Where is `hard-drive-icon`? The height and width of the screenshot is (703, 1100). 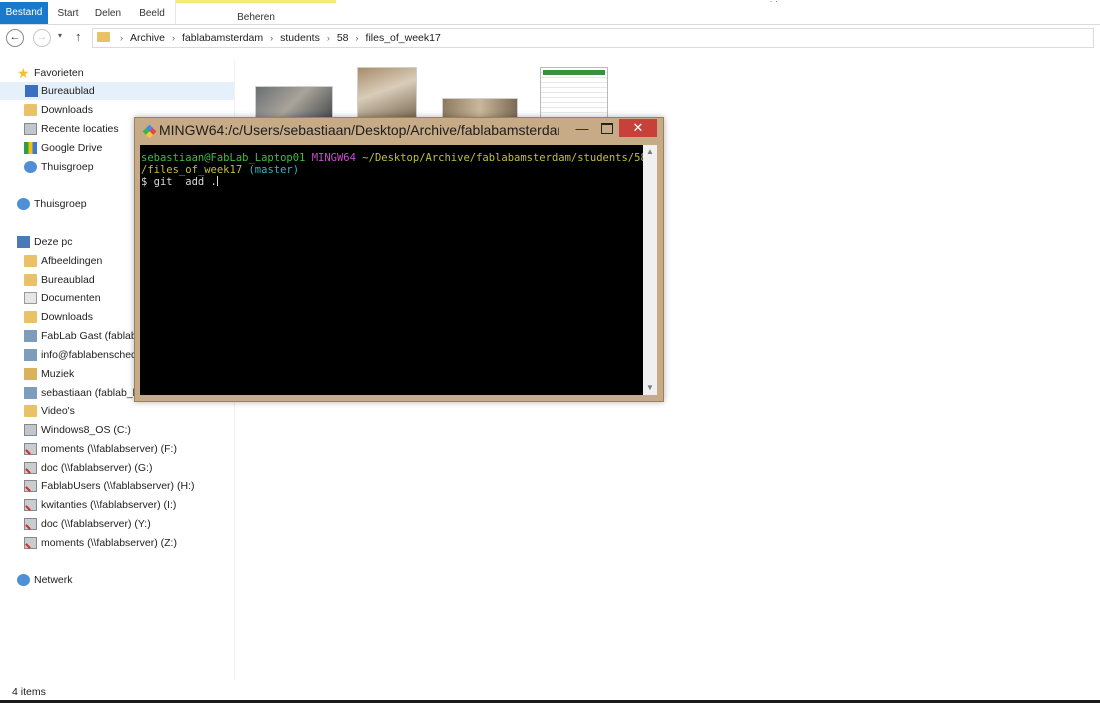 hard-drive-icon is located at coordinates (30, 430).